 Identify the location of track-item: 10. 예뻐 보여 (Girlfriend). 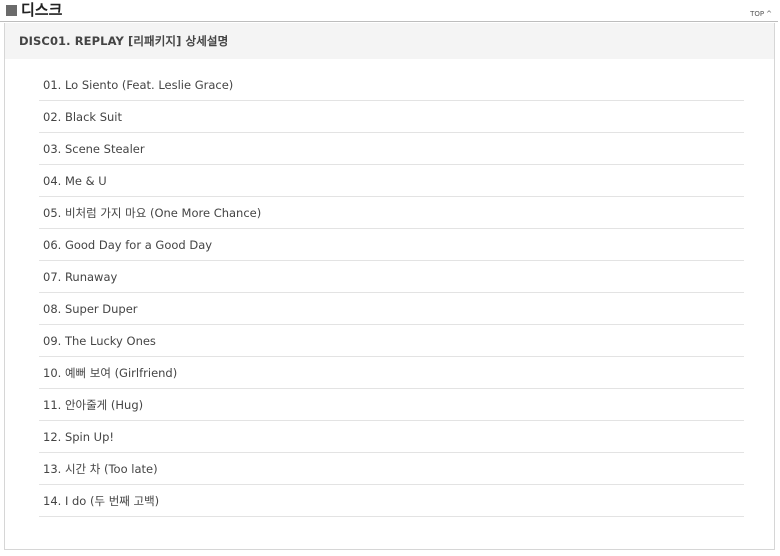
(391, 373).